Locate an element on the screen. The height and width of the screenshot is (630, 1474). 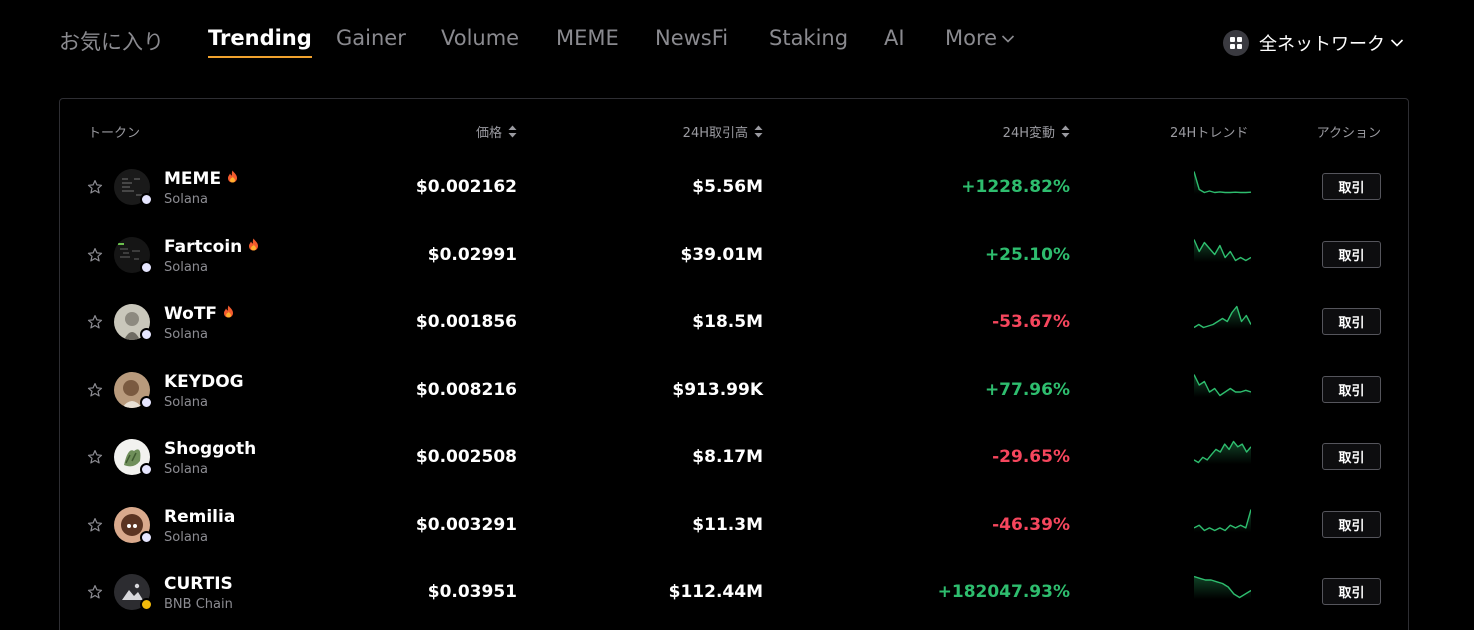
token-volume: $11.3M is located at coordinates (727, 524).